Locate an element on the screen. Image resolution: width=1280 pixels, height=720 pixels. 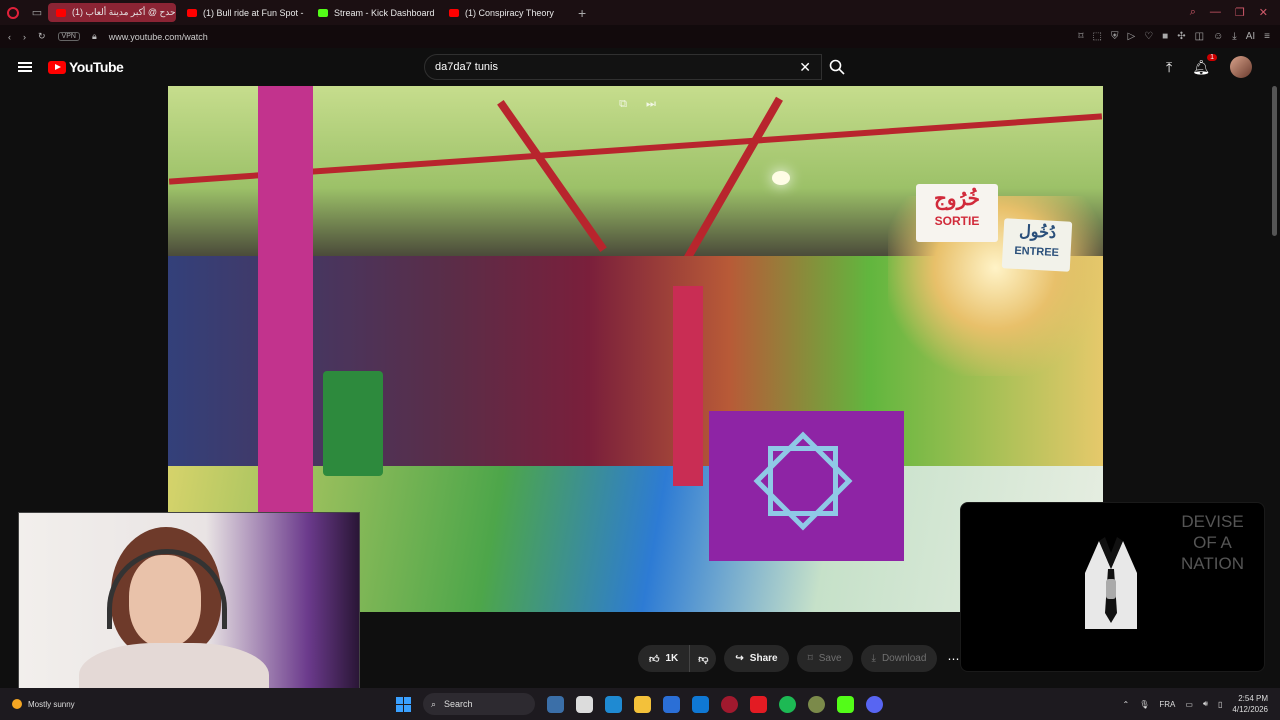
download-button: ⤓ Download is located at coordinates (899, 658).